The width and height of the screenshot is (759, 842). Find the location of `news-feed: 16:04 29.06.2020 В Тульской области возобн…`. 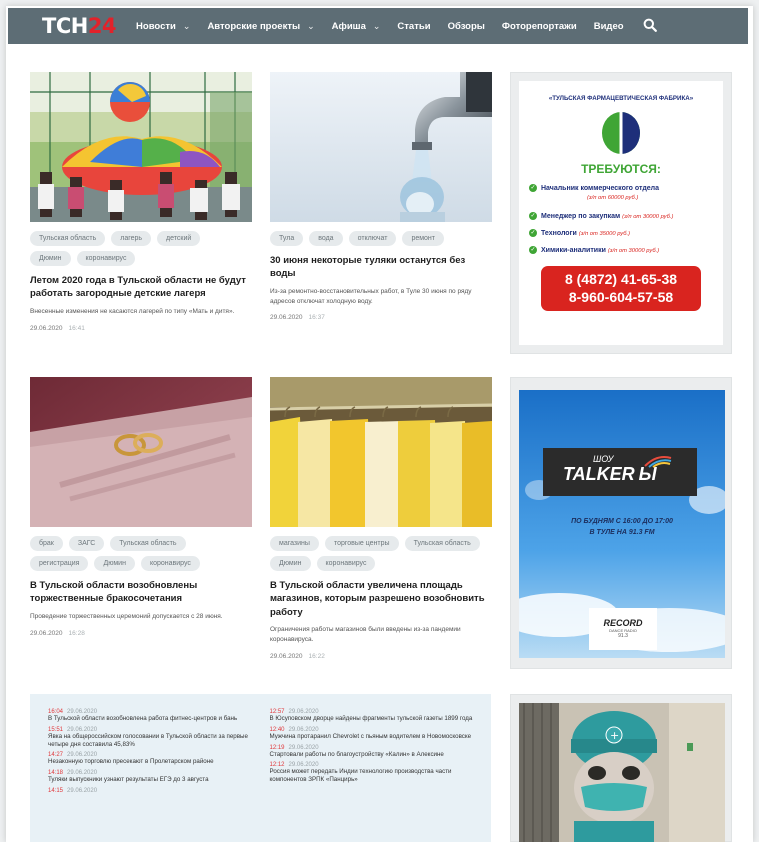

news-feed: 16:04 29.06.2020 В Тульской области возобн… is located at coordinates (260, 768).